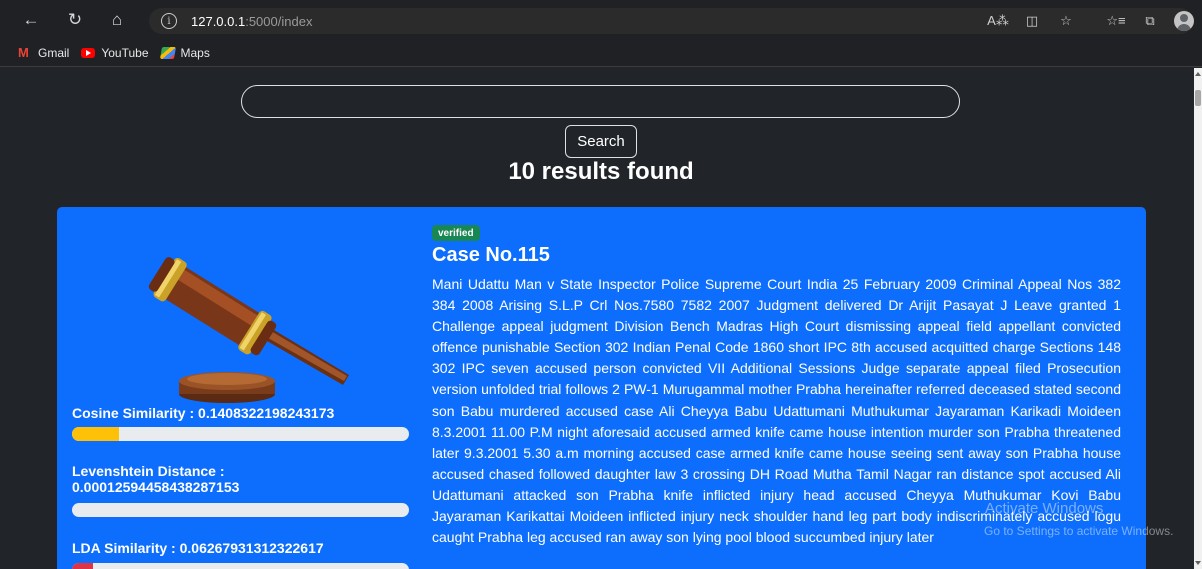 This screenshot has width=1202, height=569. I want to click on lda-similarity-label: LDA Similarity : 0.06267931312322617, so click(198, 548).